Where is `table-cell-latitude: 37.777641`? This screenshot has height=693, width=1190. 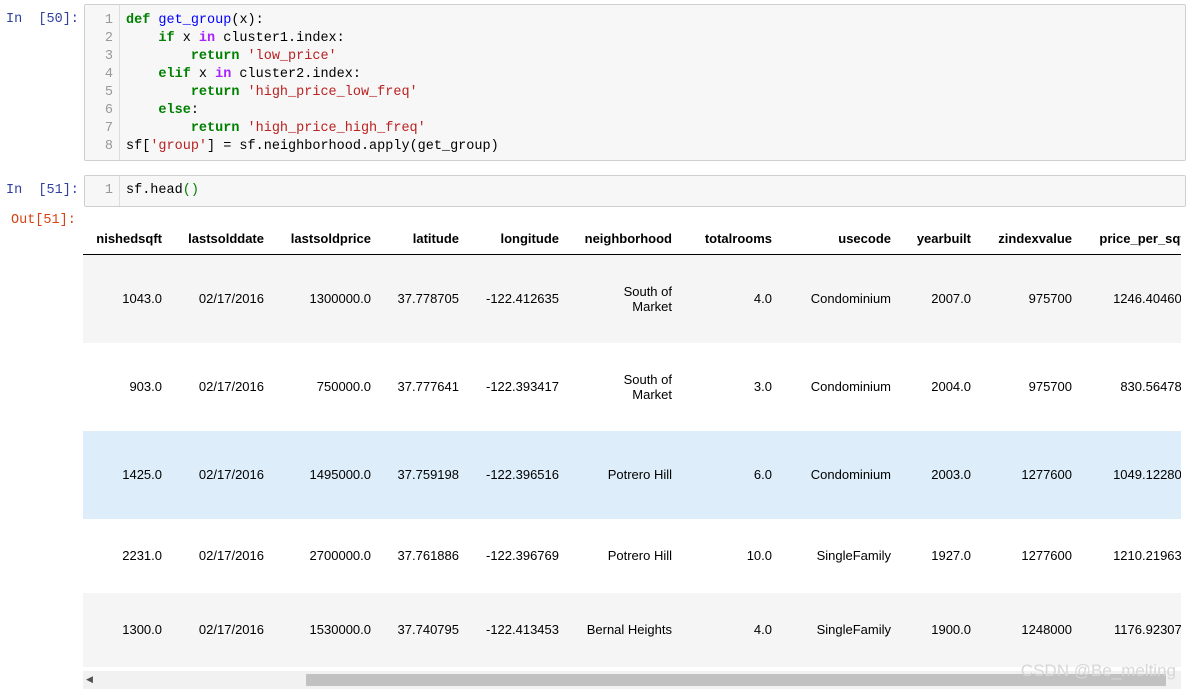 table-cell-latitude: 37.777641 is located at coordinates (428, 386).